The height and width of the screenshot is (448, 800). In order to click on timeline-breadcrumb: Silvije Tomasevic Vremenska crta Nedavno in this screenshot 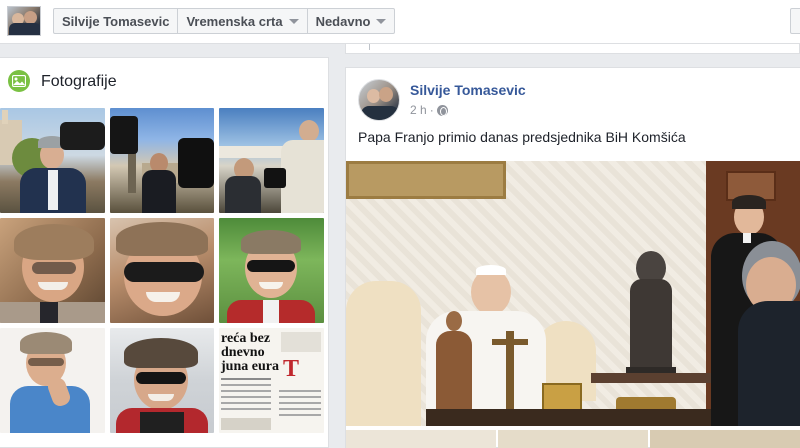, I will do `click(224, 21)`.